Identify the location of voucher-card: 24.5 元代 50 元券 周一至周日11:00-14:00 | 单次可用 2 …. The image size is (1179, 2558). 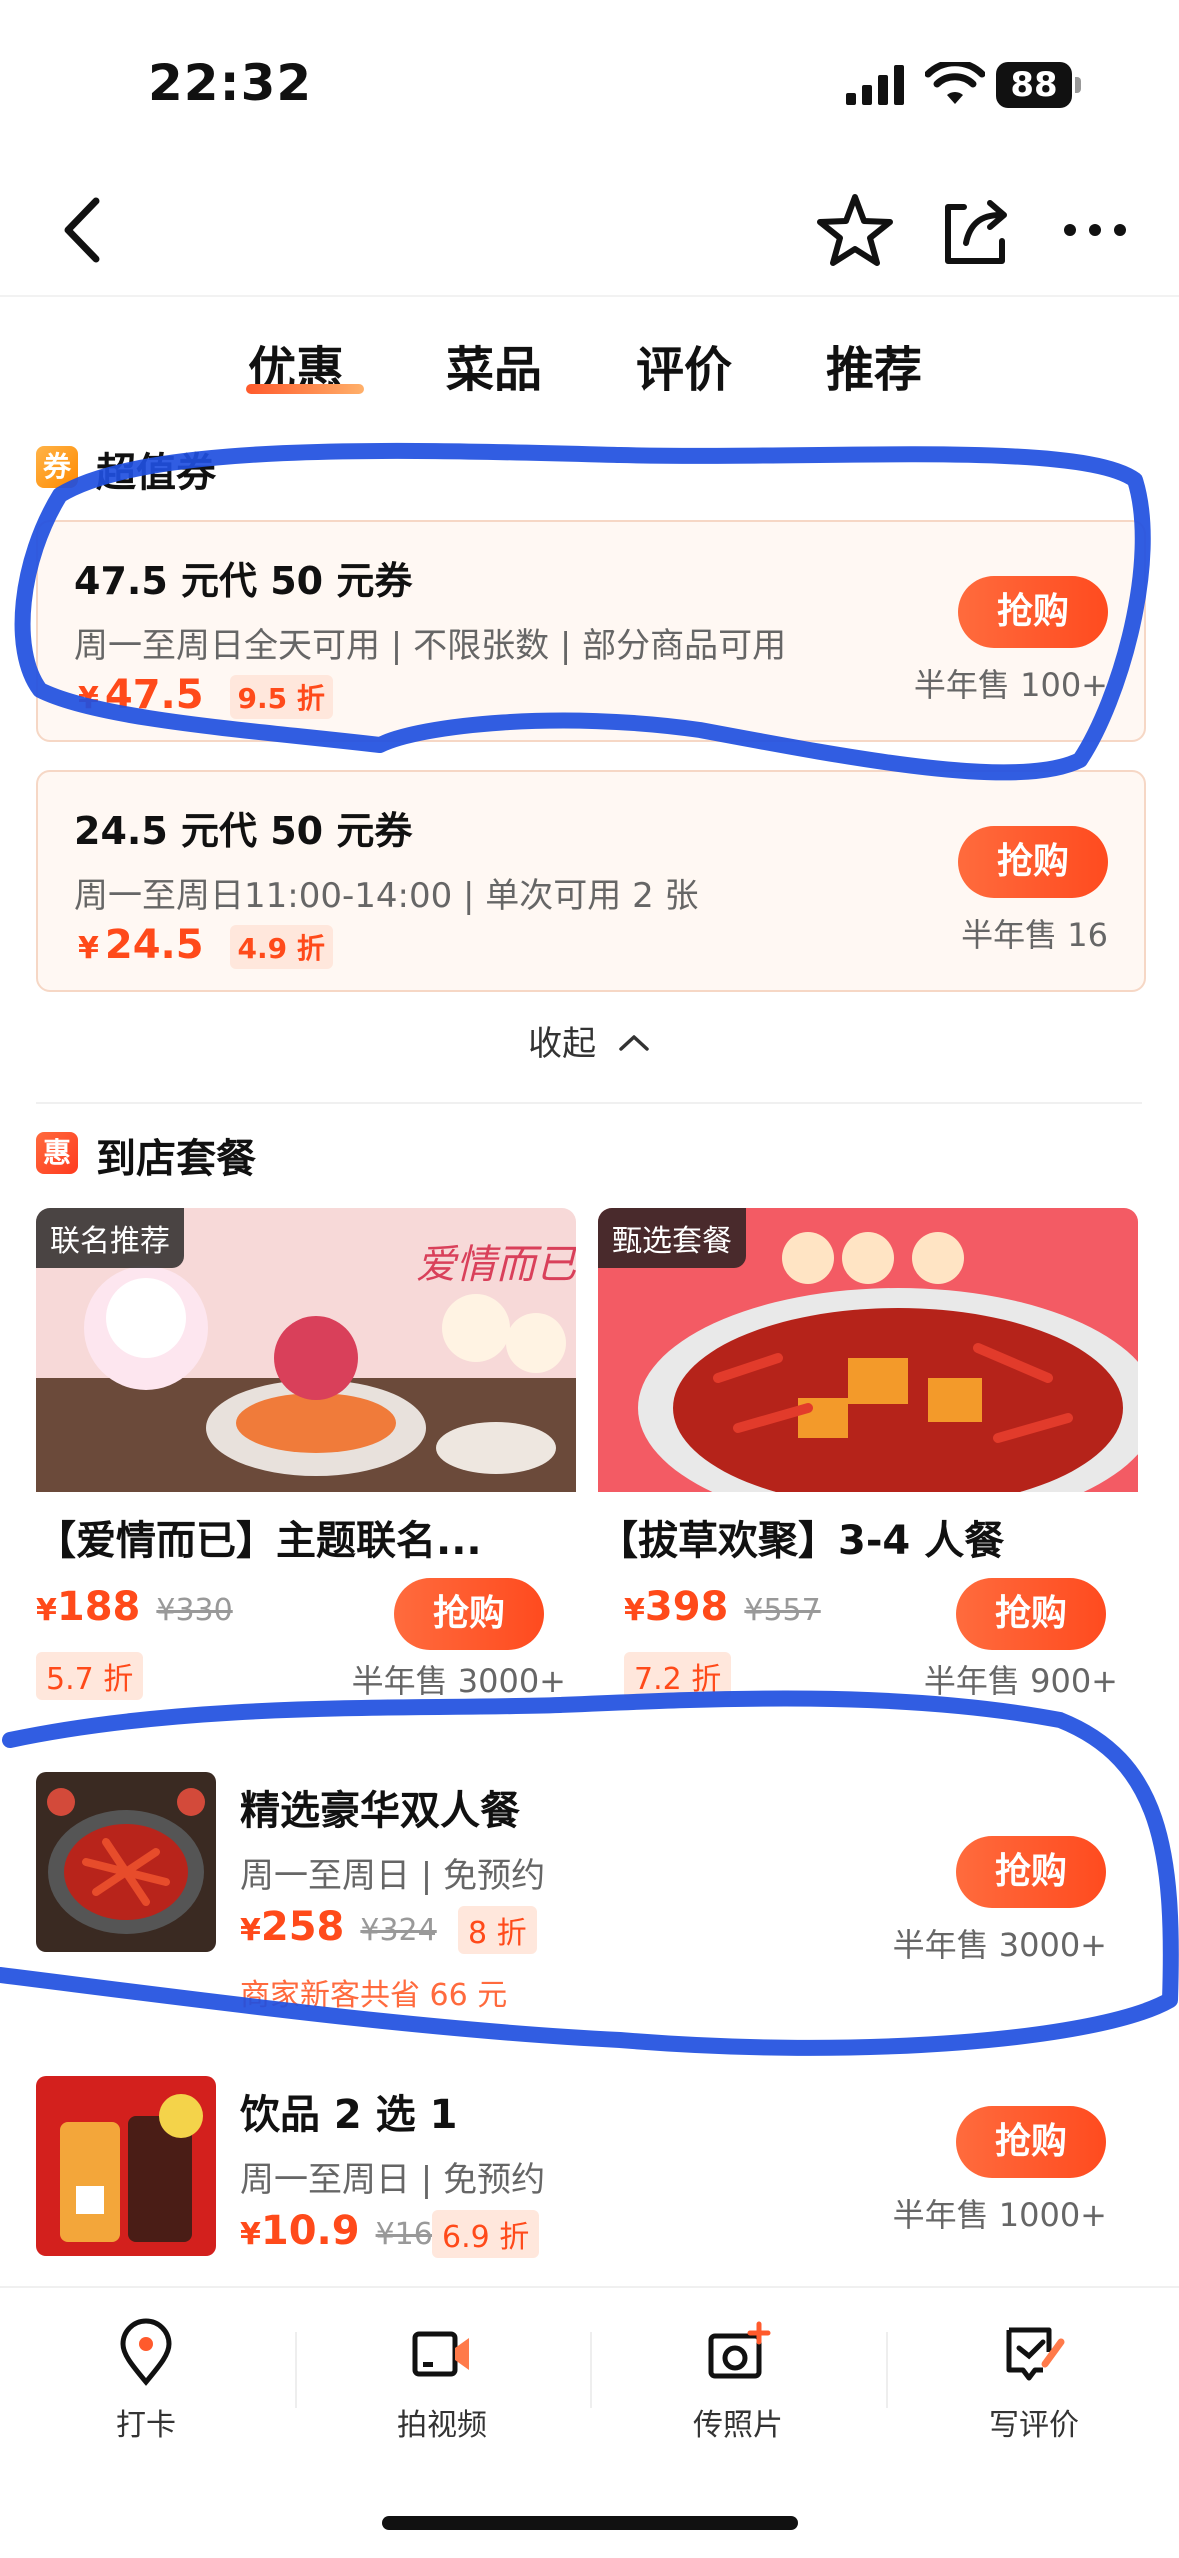
(591, 881).